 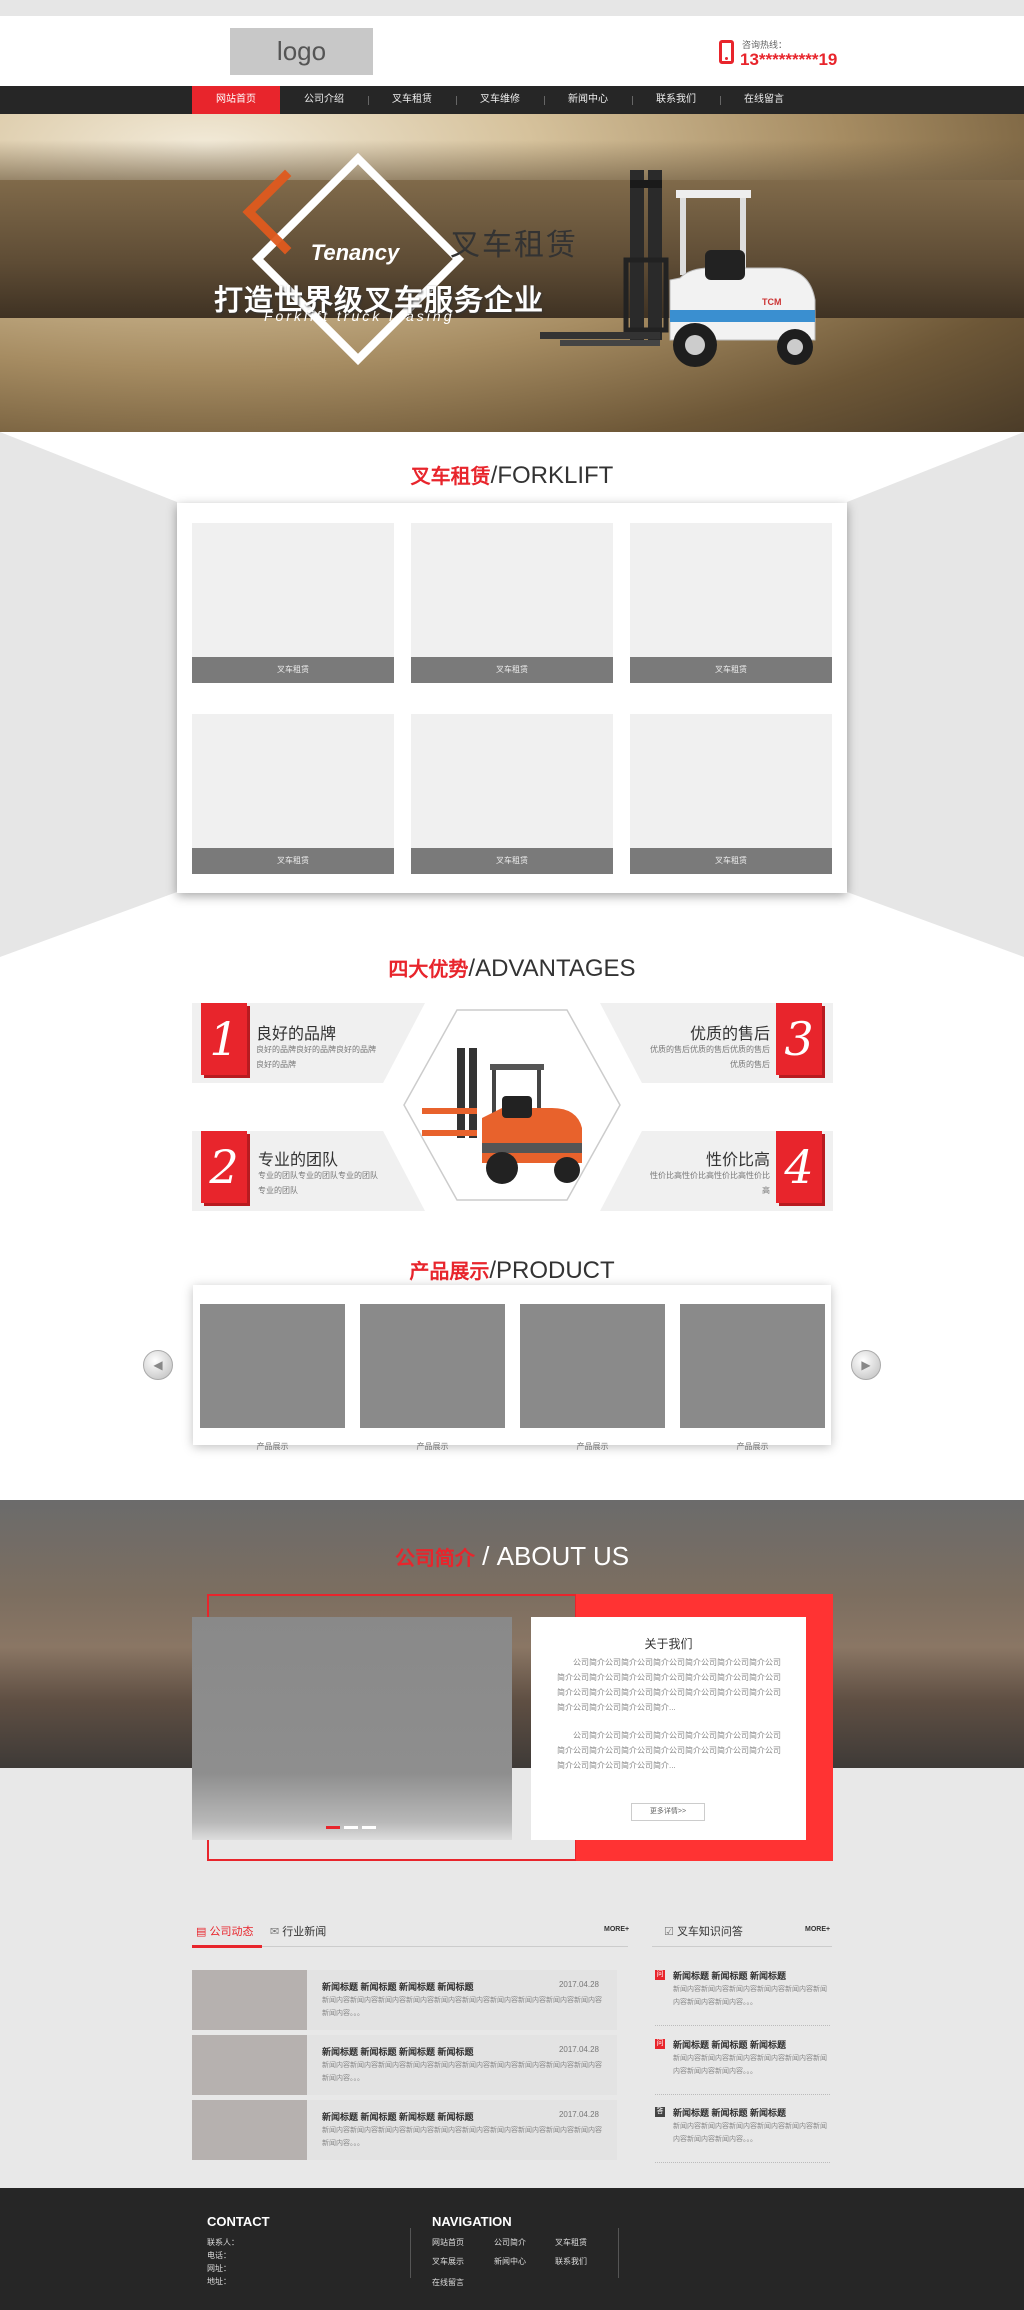 What do you see at coordinates (510, 2261) in the screenshot?
I see `footer-nav-link: 新闻中心` at bounding box center [510, 2261].